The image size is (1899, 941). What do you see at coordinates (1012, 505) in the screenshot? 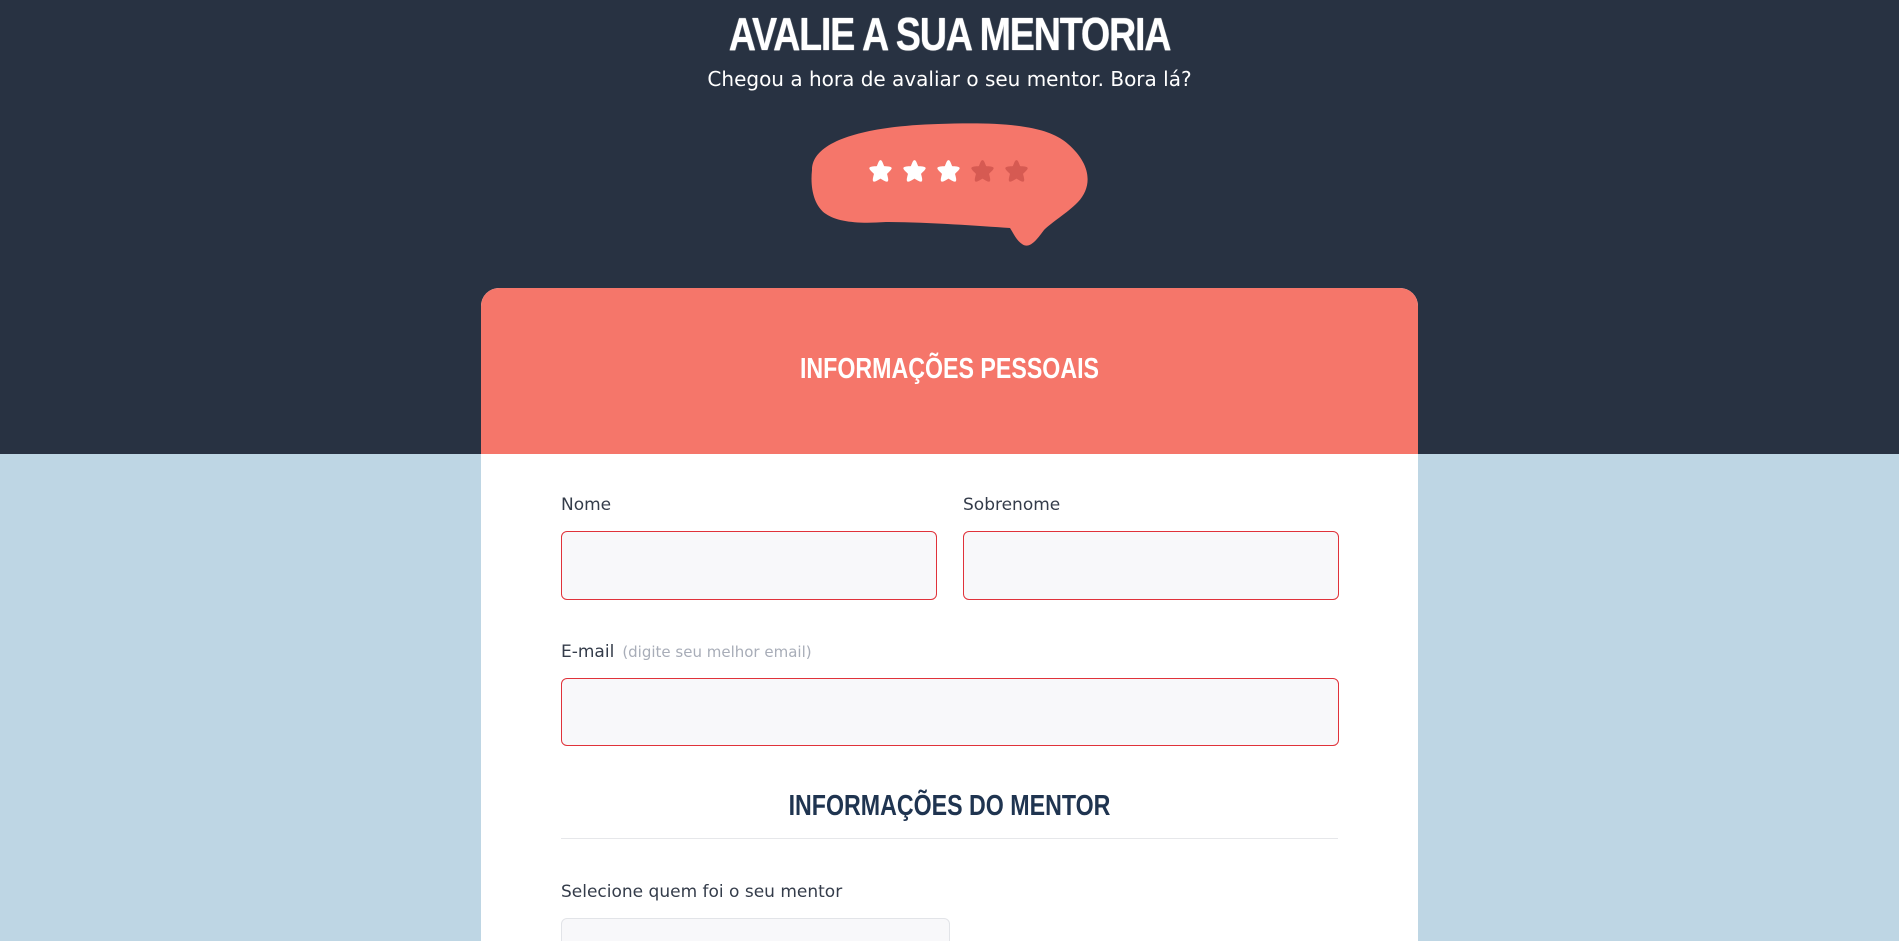
I see `last-name-label: Sobrenome` at bounding box center [1012, 505].